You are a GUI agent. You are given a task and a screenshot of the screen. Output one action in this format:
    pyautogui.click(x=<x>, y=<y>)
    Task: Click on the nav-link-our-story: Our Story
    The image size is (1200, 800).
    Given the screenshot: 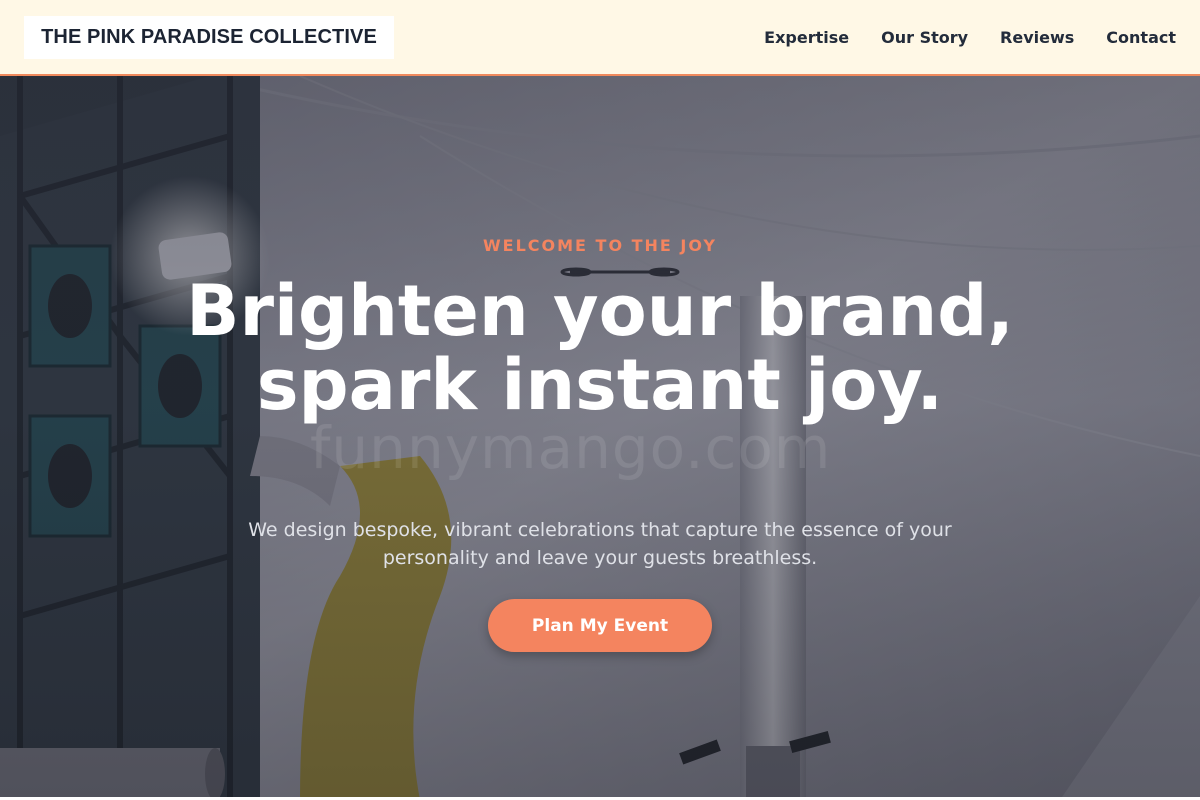 What is the action you would take?
    pyautogui.click(x=924, y=37)
    